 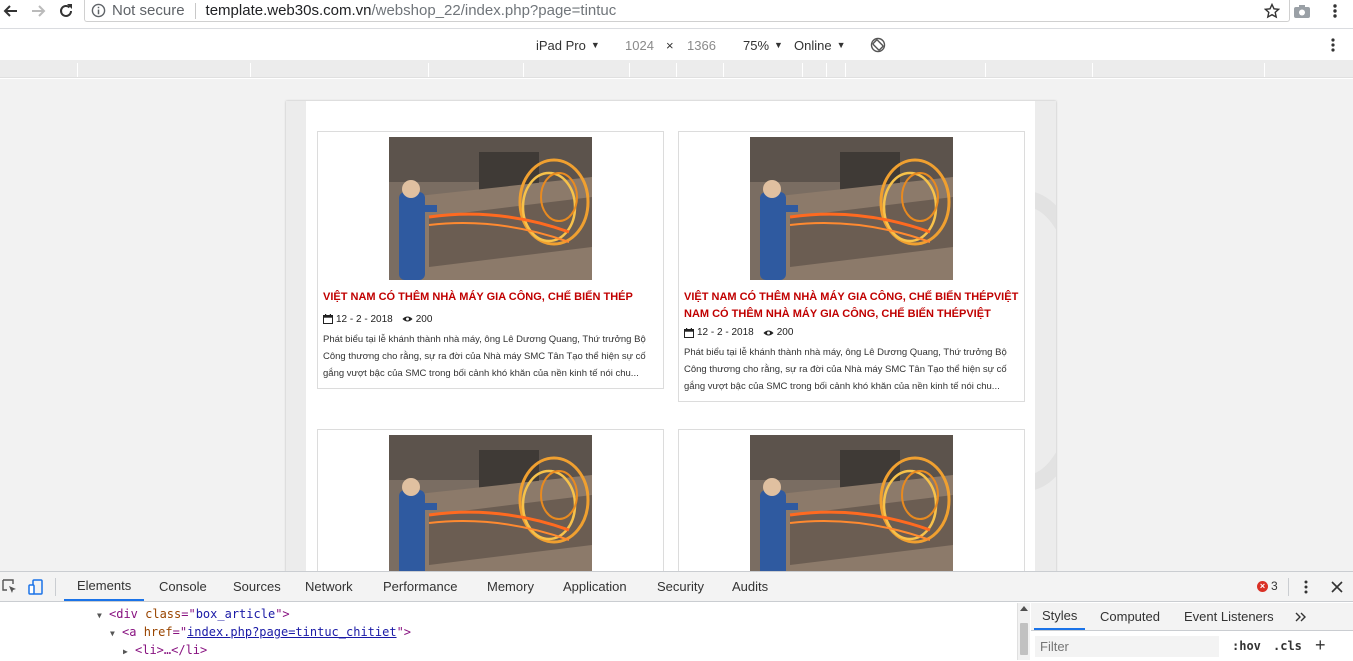 I want to click on article-meta: 12 - 2 - 2018 200, so click(x=490, y=319).